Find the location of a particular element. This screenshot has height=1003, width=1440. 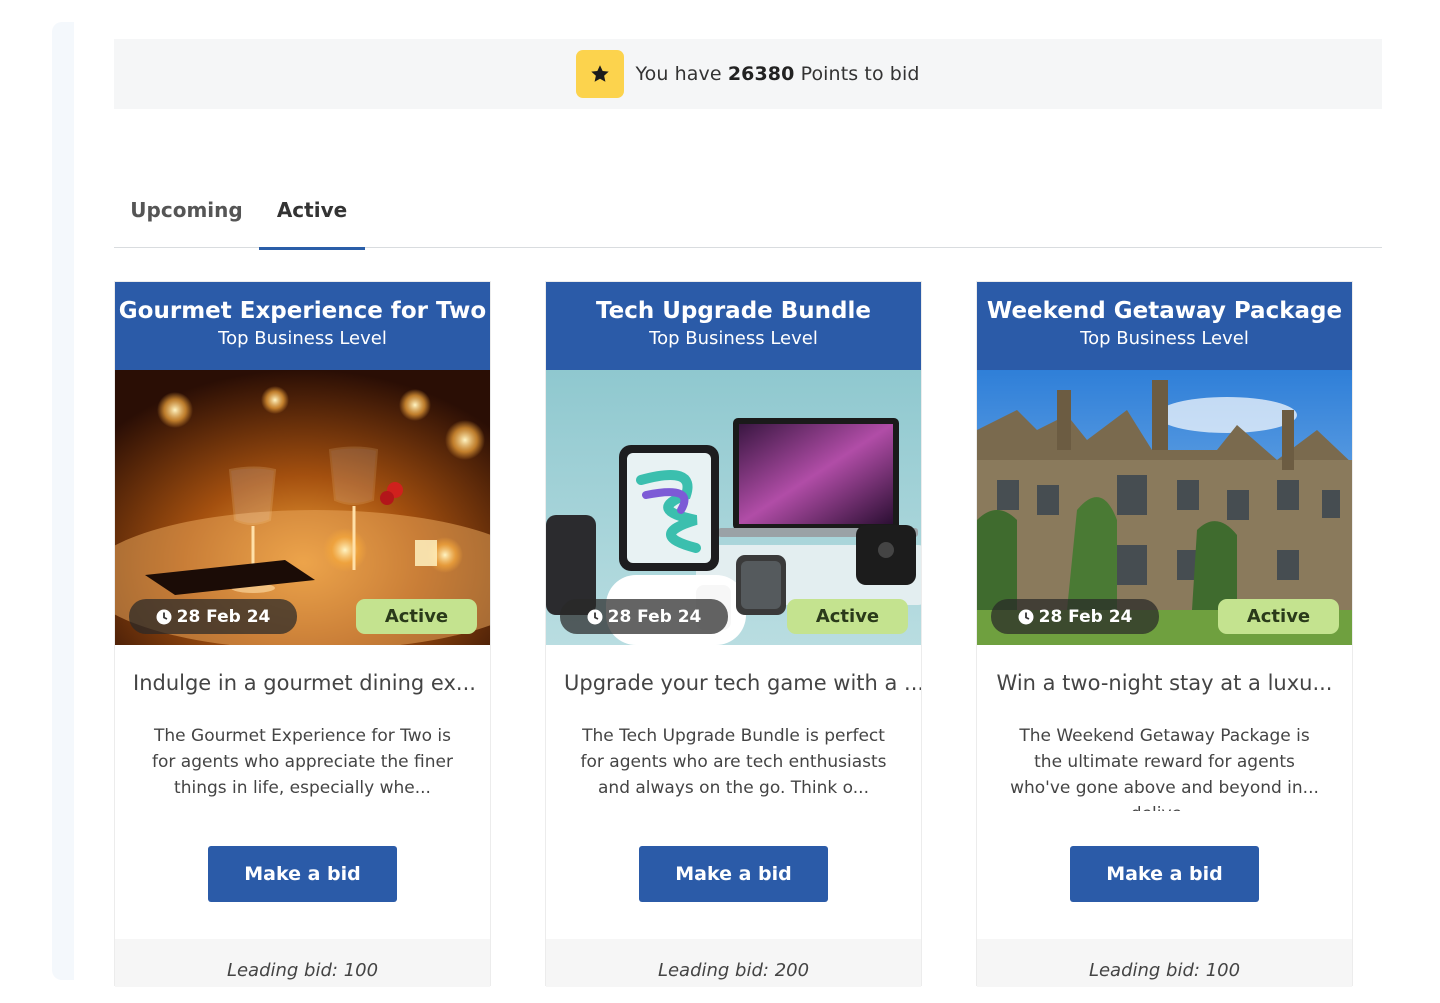

points-text: You have 26380 Points to bid is located at coordinates (777, 74).